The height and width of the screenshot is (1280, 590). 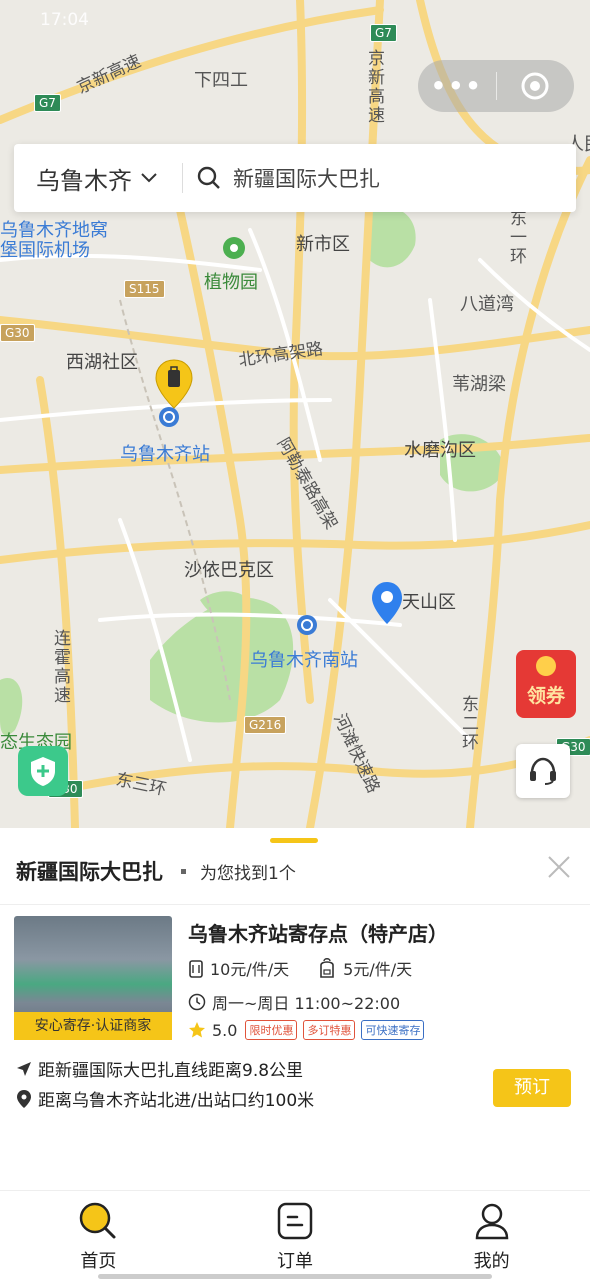 I want to click on store-name: 乌鲁木齐站寄存点（特产店）, so click(x=318, y=932).